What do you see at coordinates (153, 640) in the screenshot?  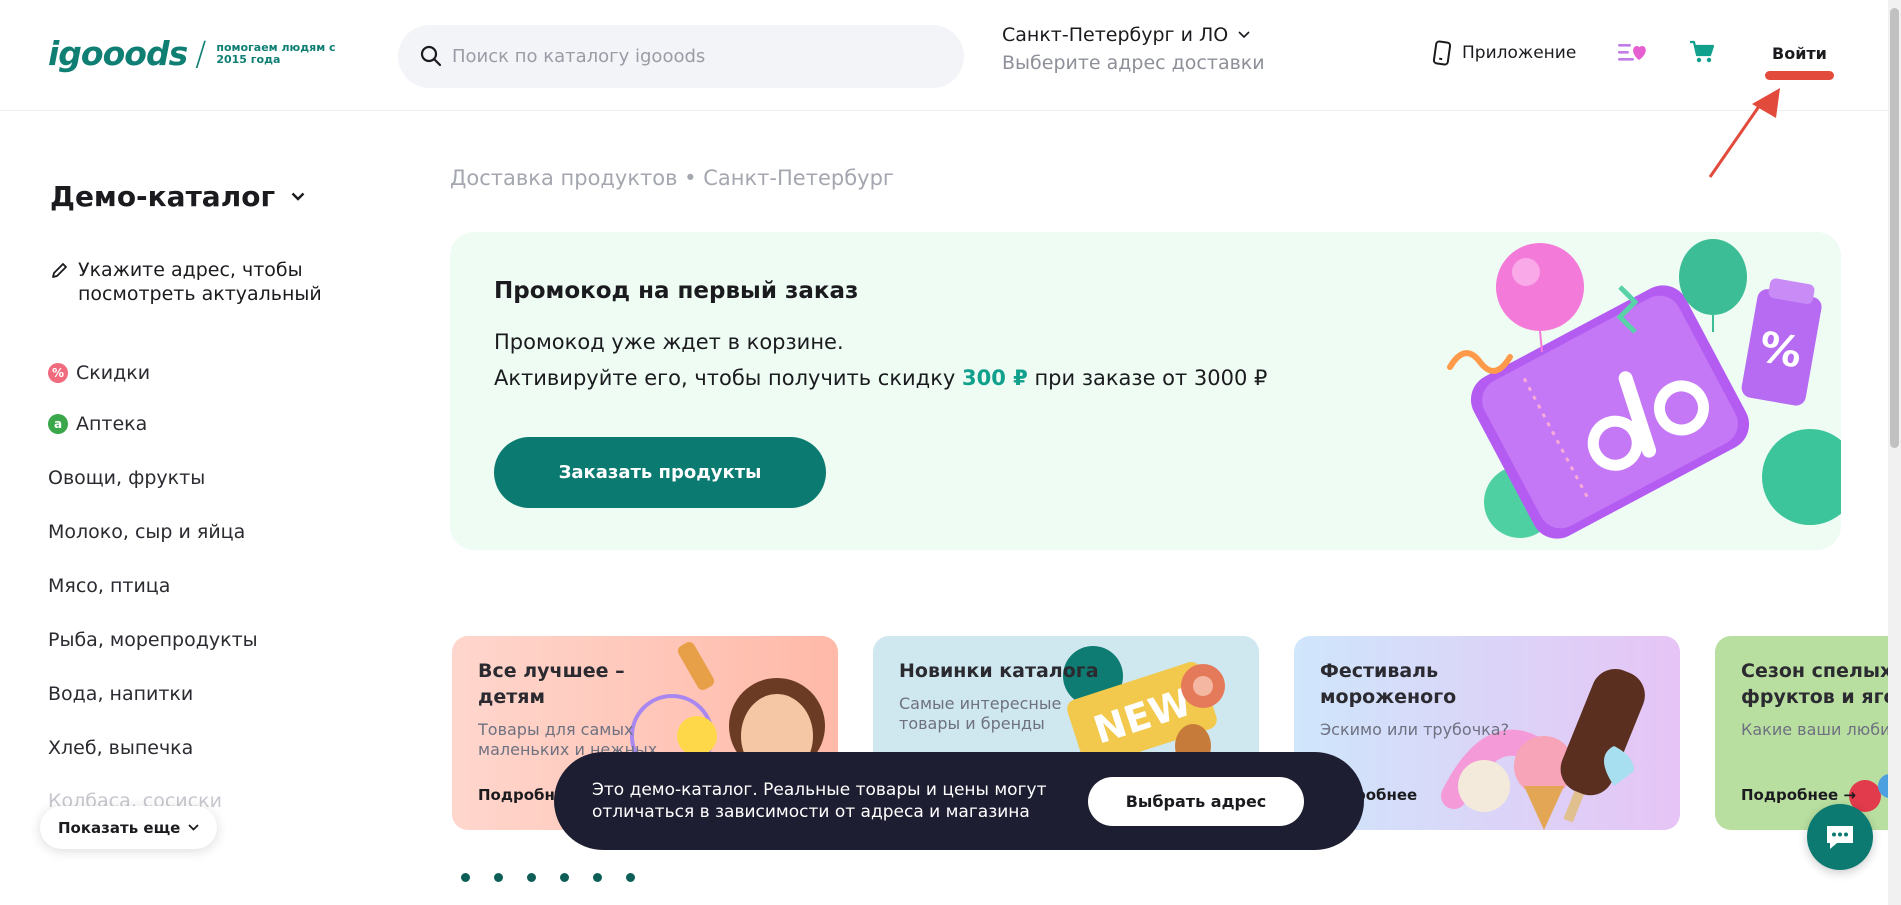 I see `sidebar-item-fish: Рыба, морепродукты` at bounding box center [153, 640].